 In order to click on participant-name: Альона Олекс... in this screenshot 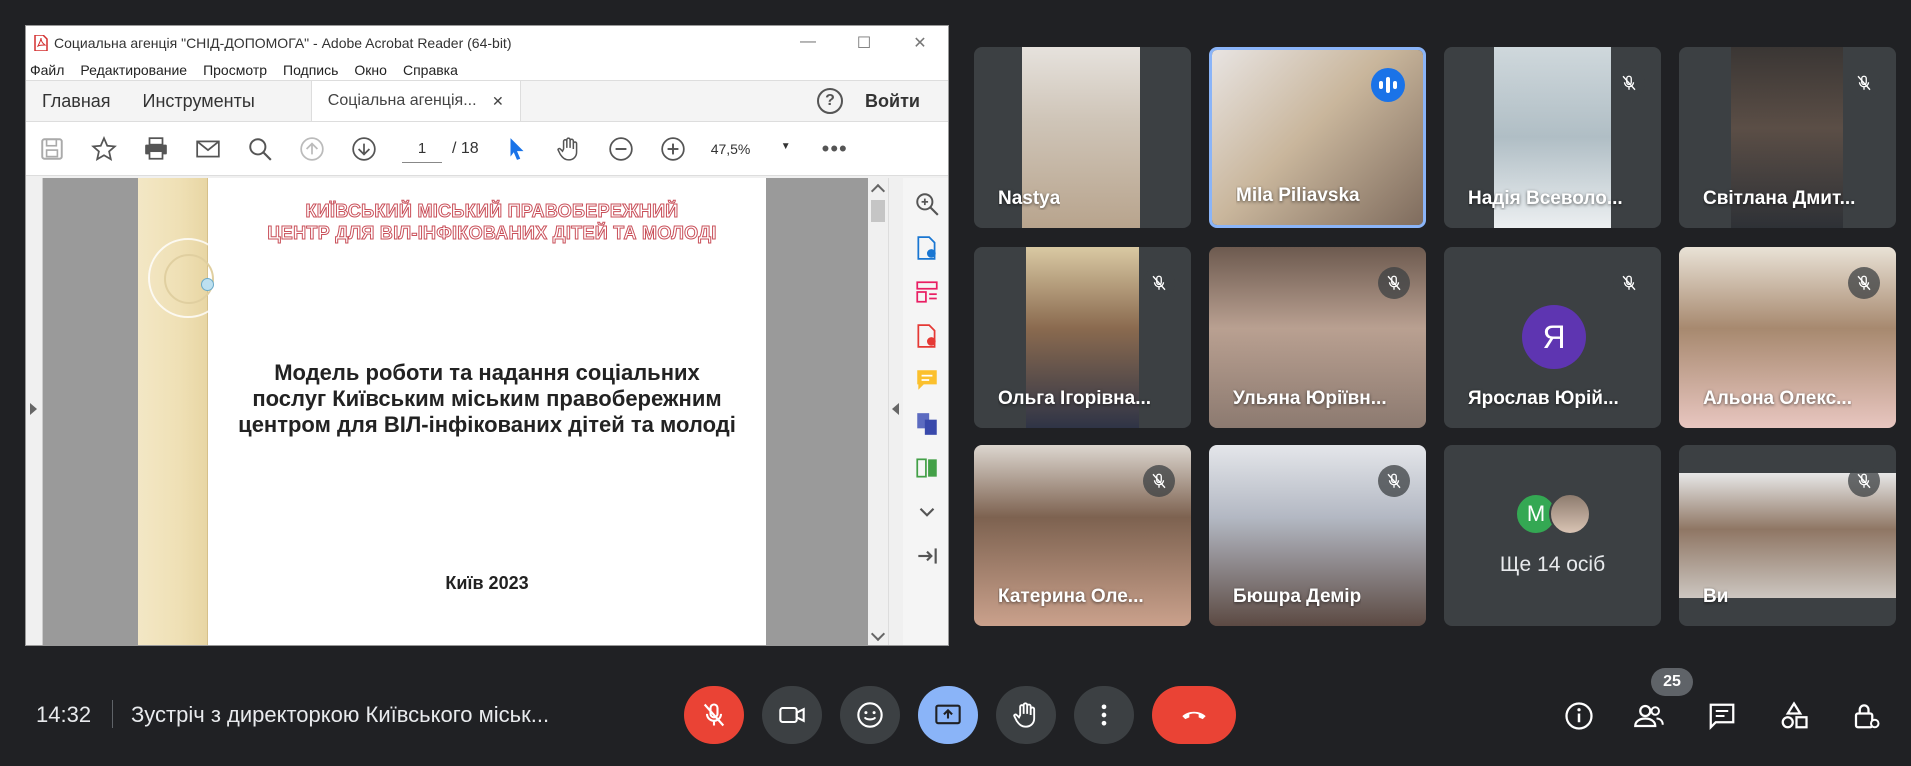, I will do `click(1777, 398)`.